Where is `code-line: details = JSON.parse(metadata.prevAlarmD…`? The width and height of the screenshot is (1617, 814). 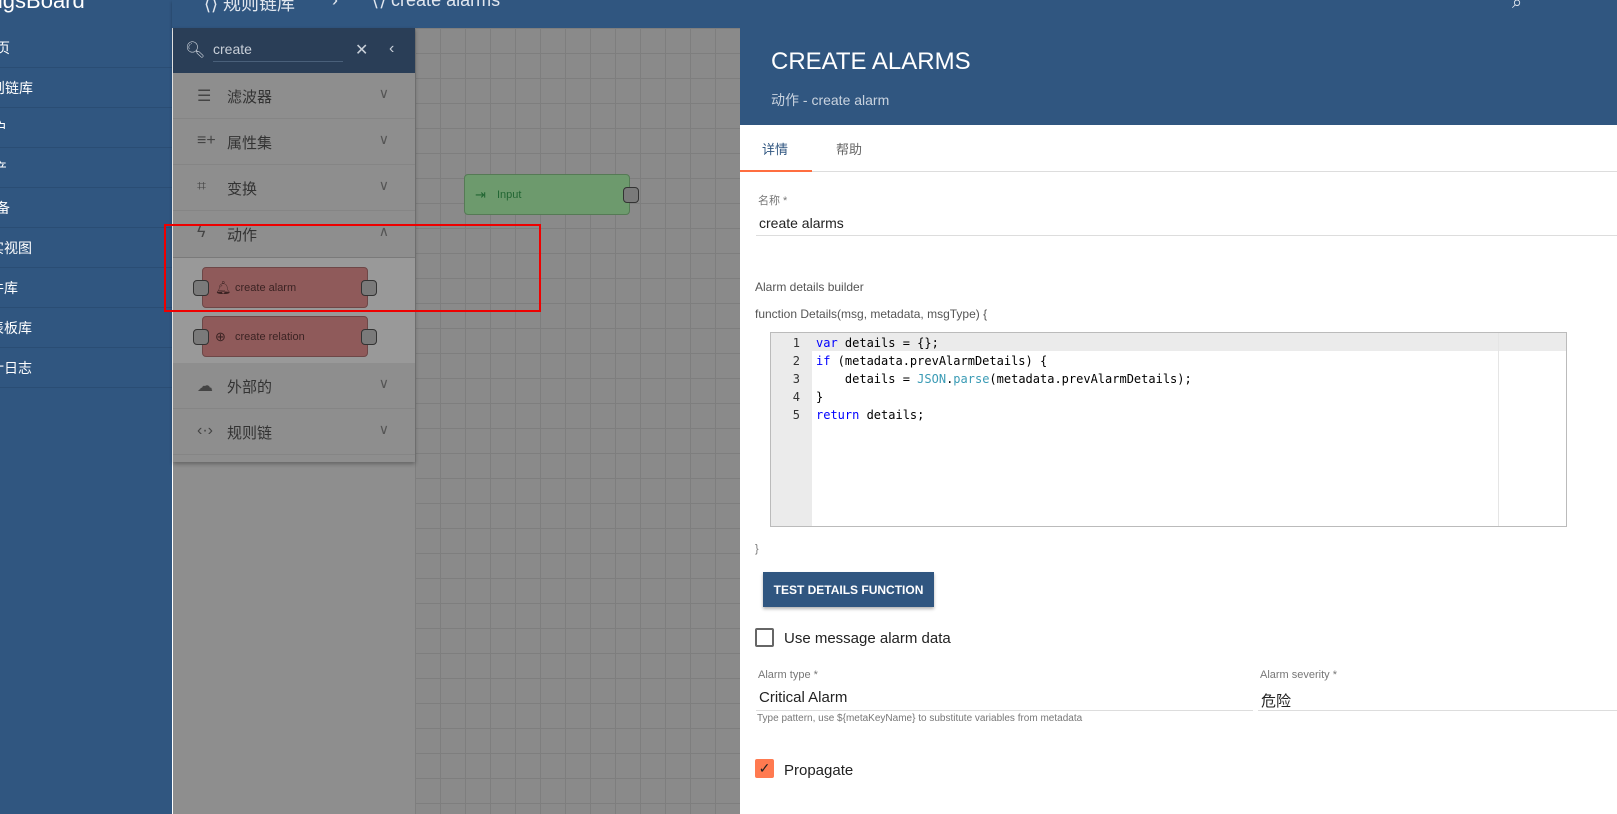 code-line: details = JSON.parse(metadata.prevAlarmD… is located at coordinates (1004, 379).